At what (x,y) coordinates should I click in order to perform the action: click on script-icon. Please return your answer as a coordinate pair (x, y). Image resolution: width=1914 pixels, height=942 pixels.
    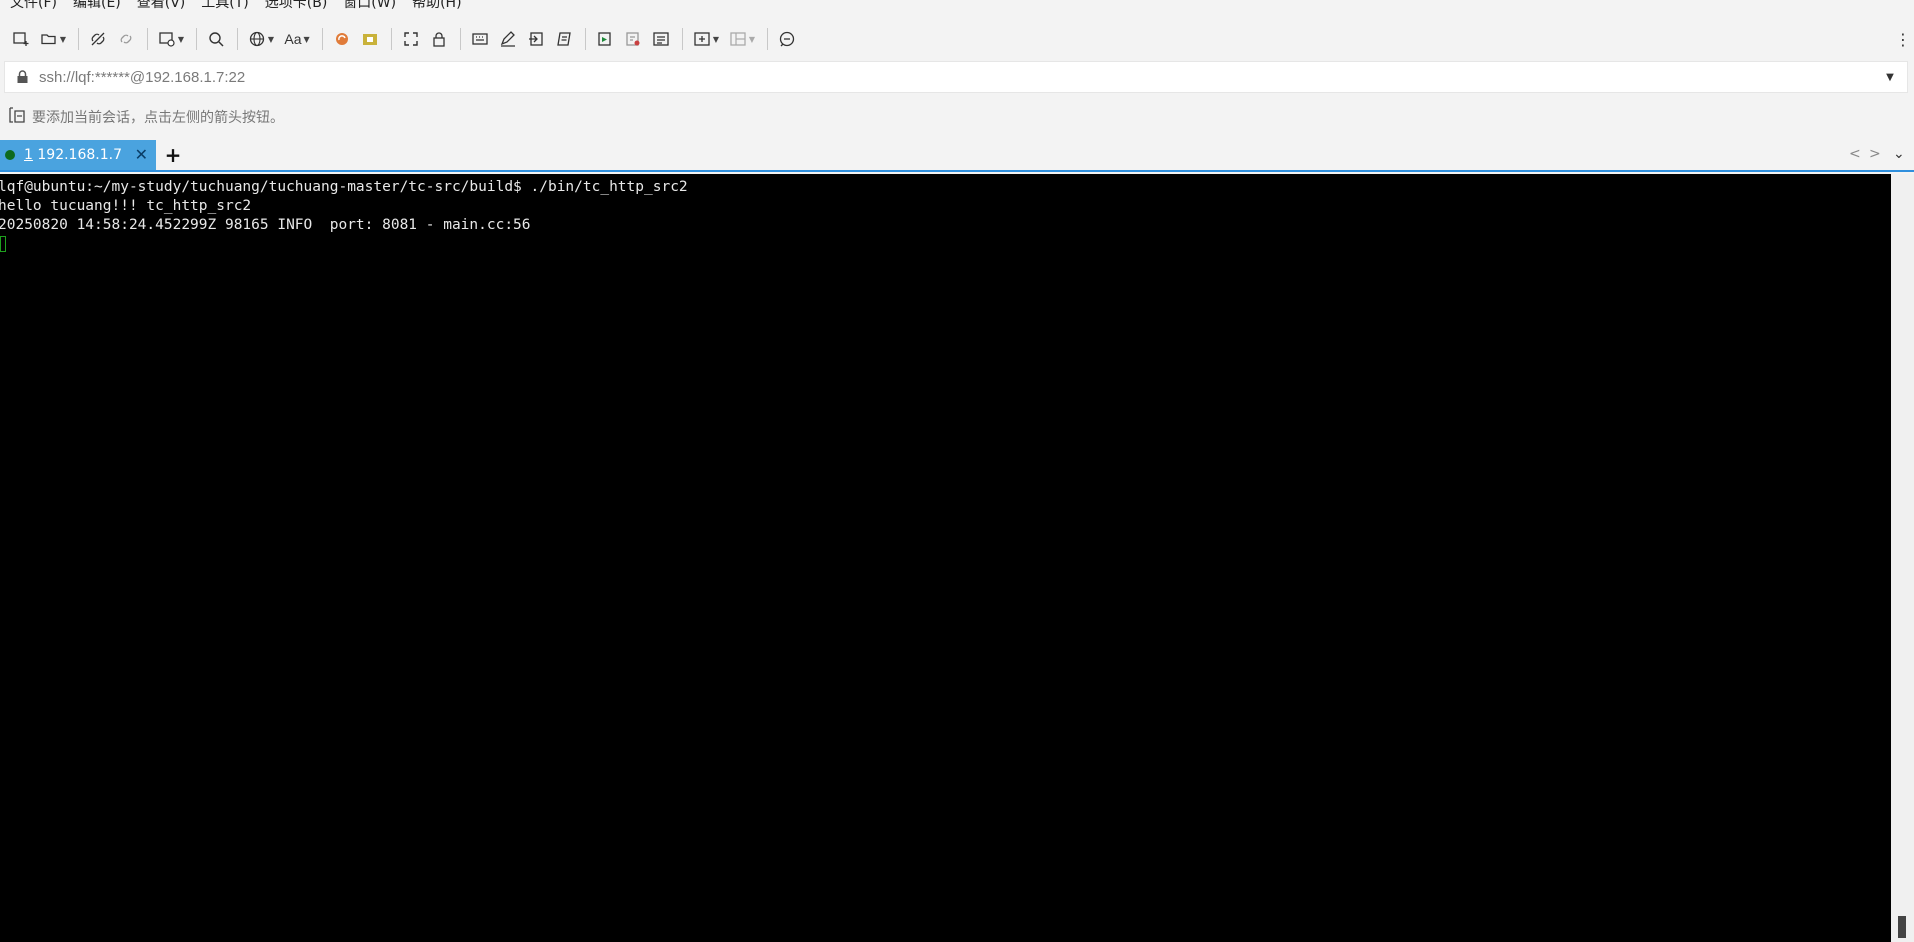
    Looking at the image, I should click on (564, 39).